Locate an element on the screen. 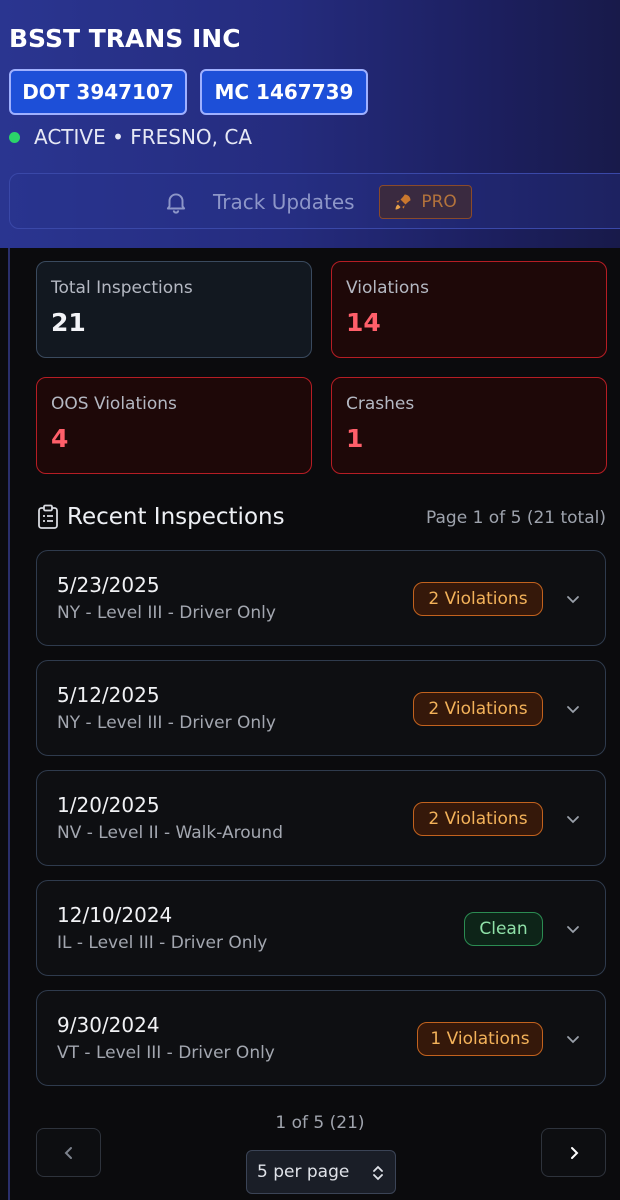 The image size is (620, 1200). pro-badge: PRO is located at coordinates (425, 202).